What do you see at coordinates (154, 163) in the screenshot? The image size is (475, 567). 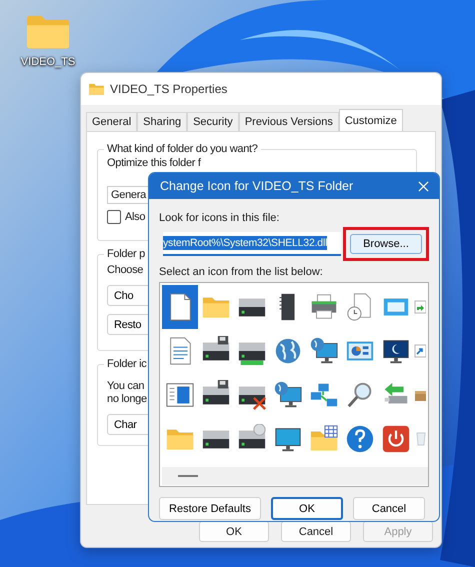 I see `optimize-label: Optimize this folder f` at bounding box center [154, 163].